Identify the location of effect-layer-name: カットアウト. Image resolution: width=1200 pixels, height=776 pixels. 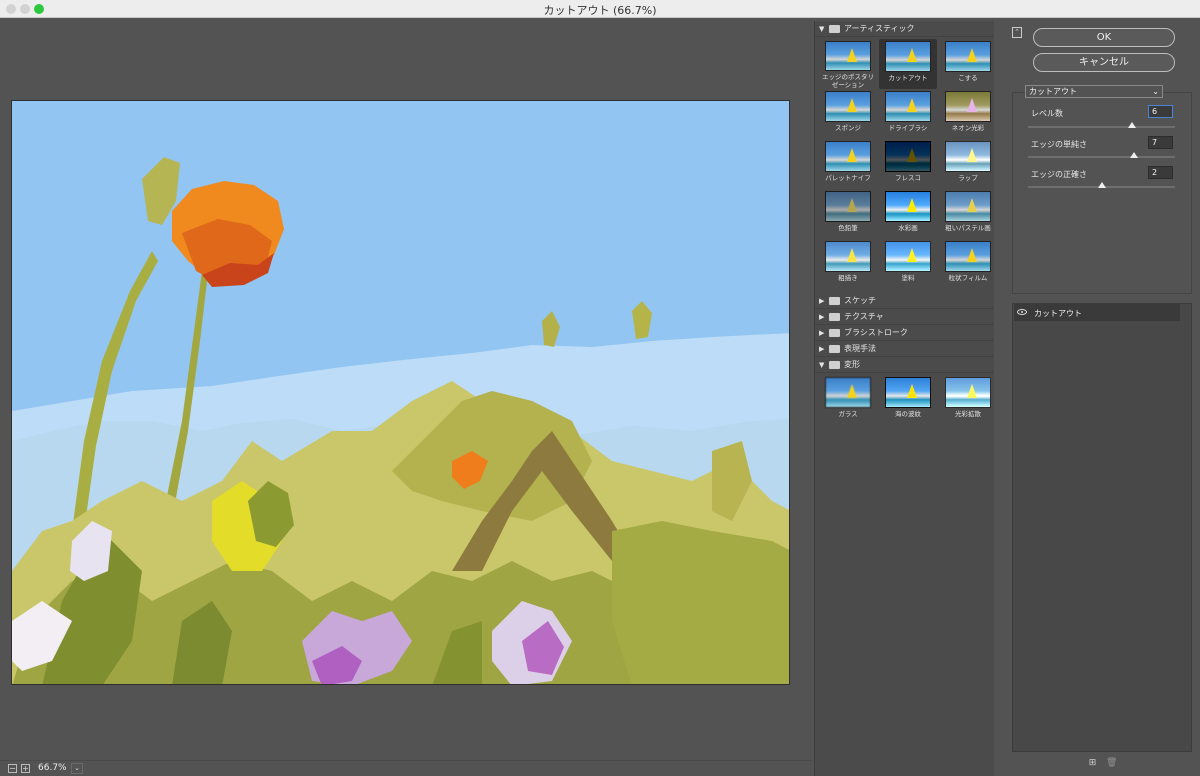
(1058, 313).